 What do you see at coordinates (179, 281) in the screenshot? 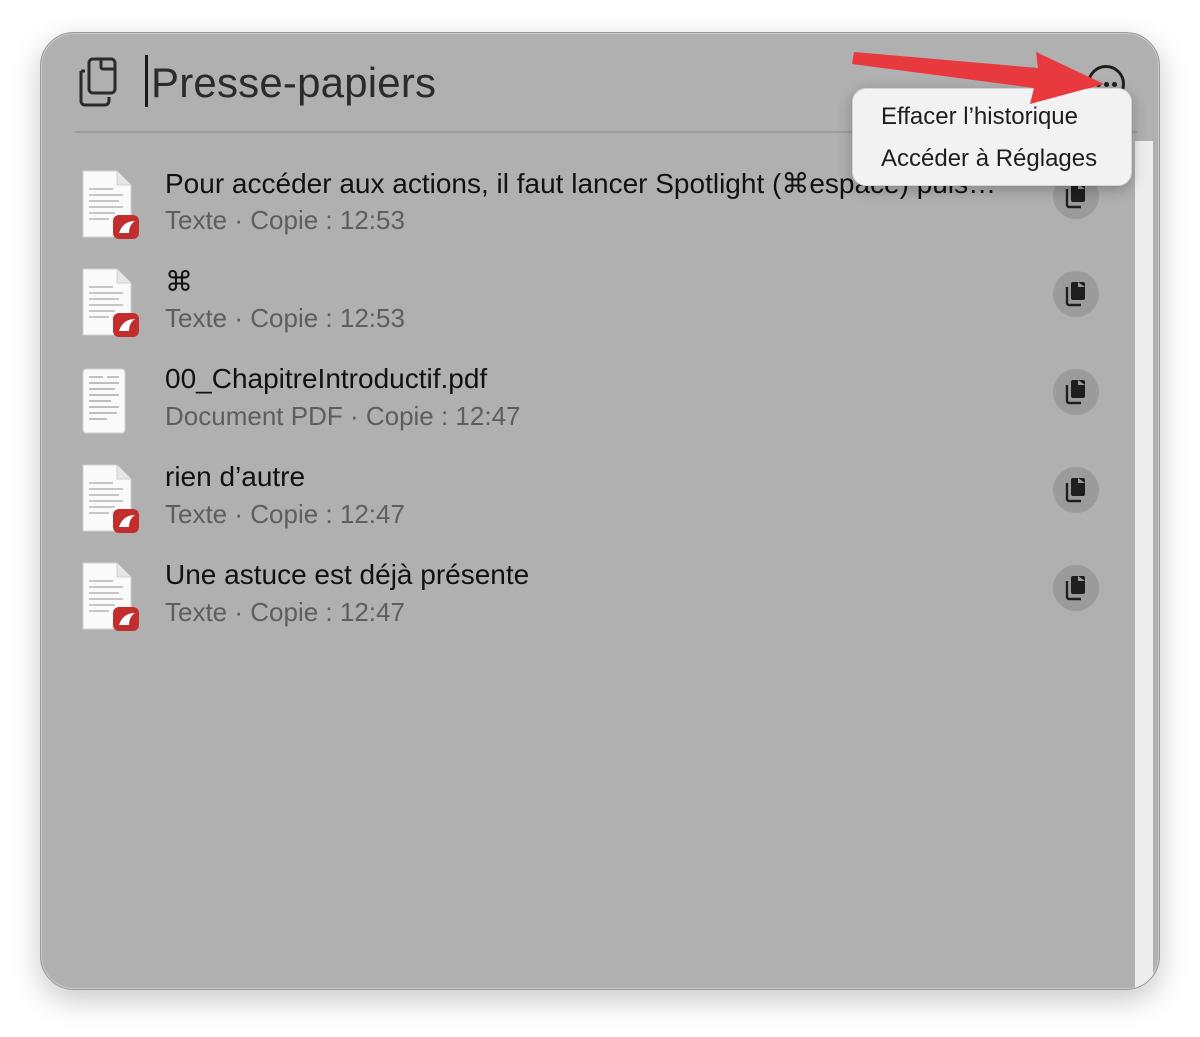
I see `item-title: ⌘` at bounding box center [179, 281].